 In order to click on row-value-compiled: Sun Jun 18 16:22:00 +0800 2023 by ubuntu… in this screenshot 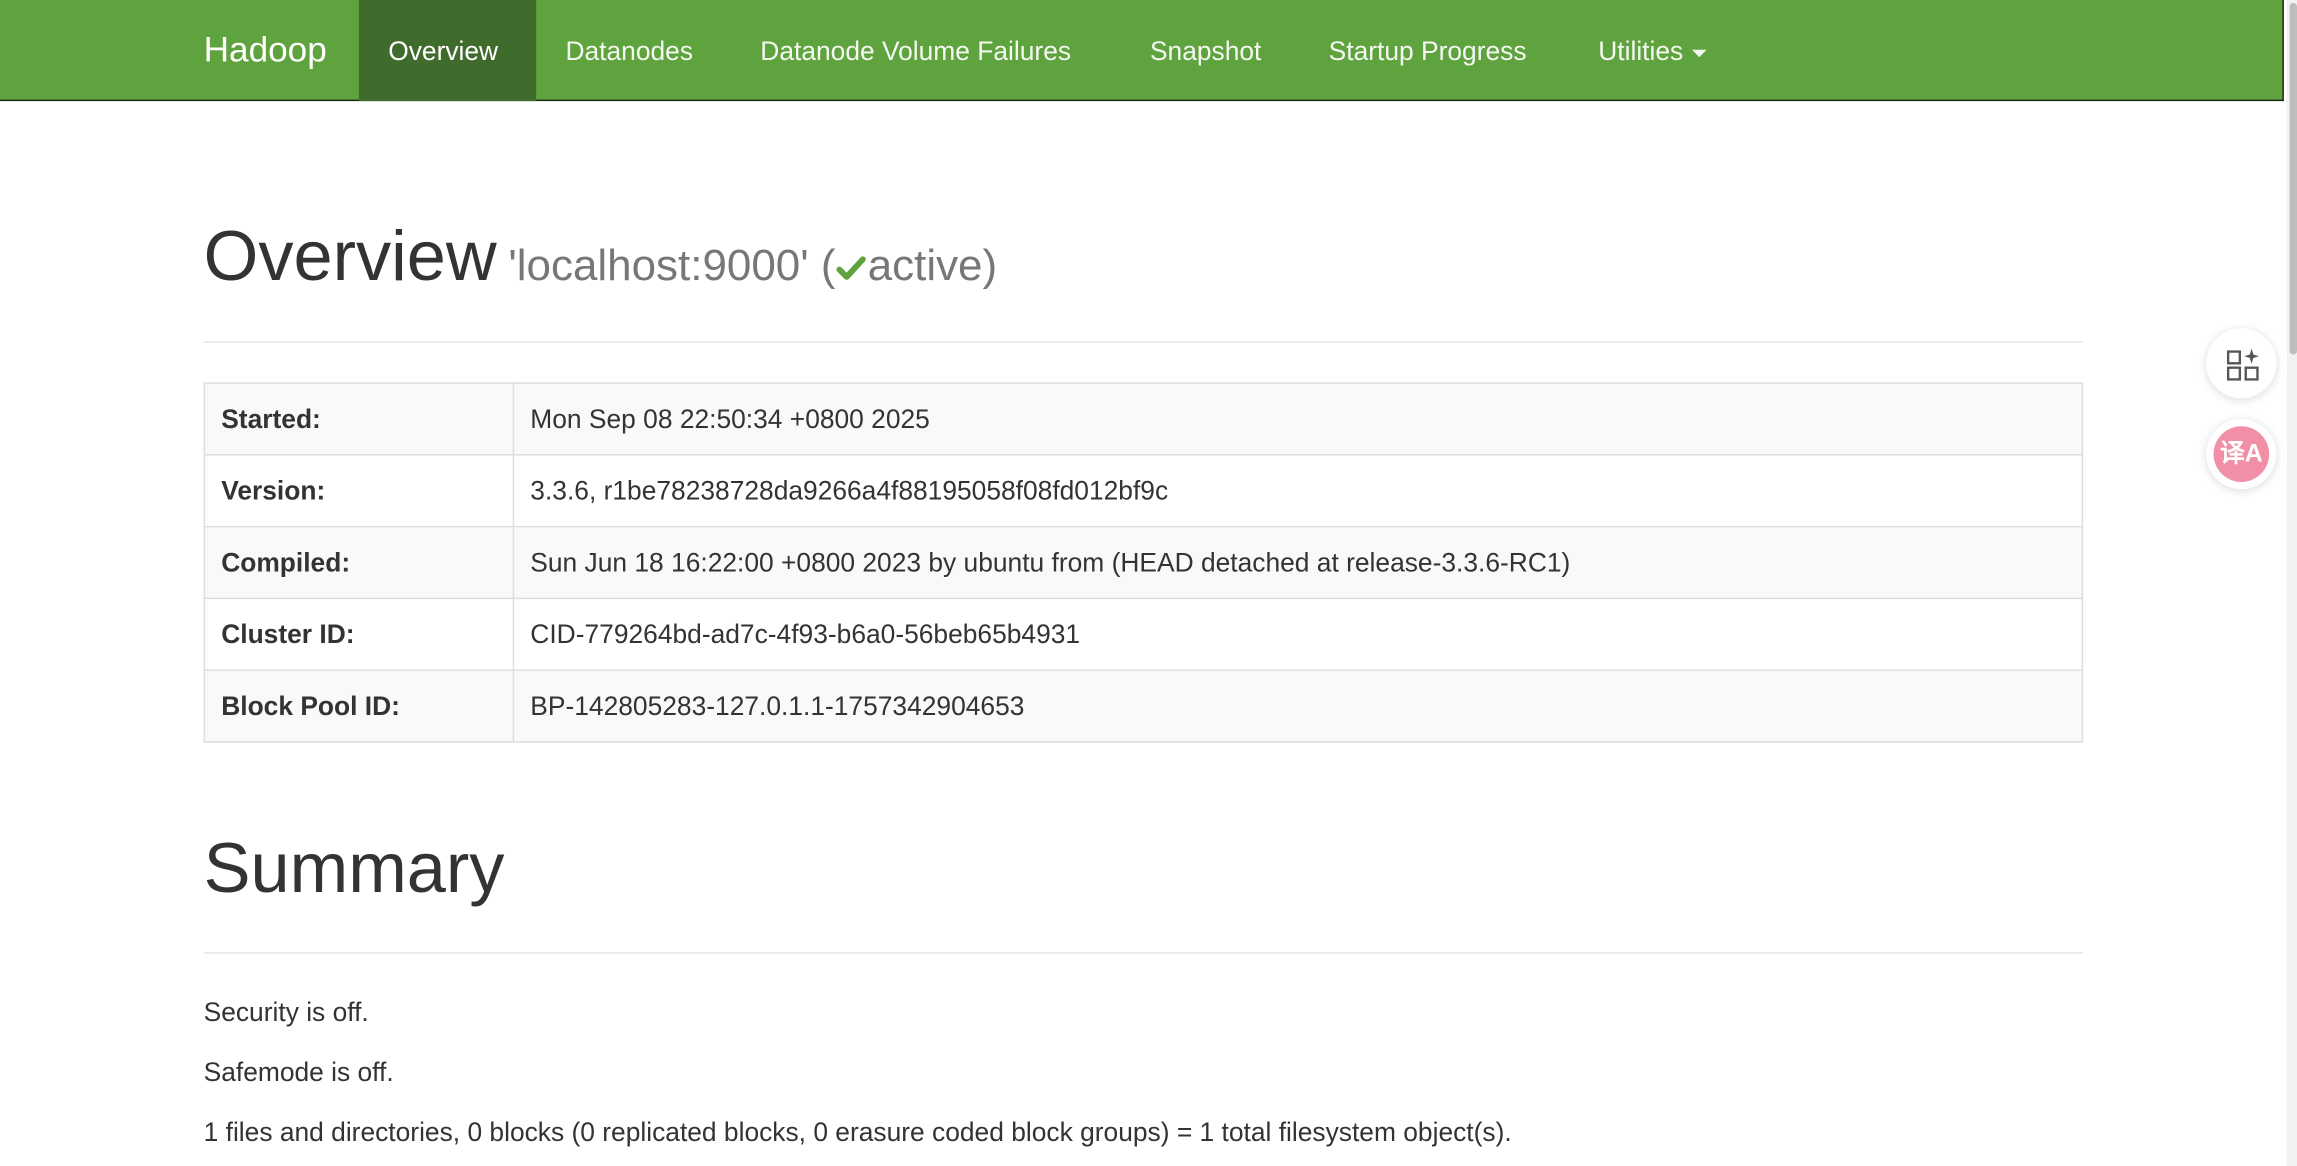, I will do `click(1298, 562)`.